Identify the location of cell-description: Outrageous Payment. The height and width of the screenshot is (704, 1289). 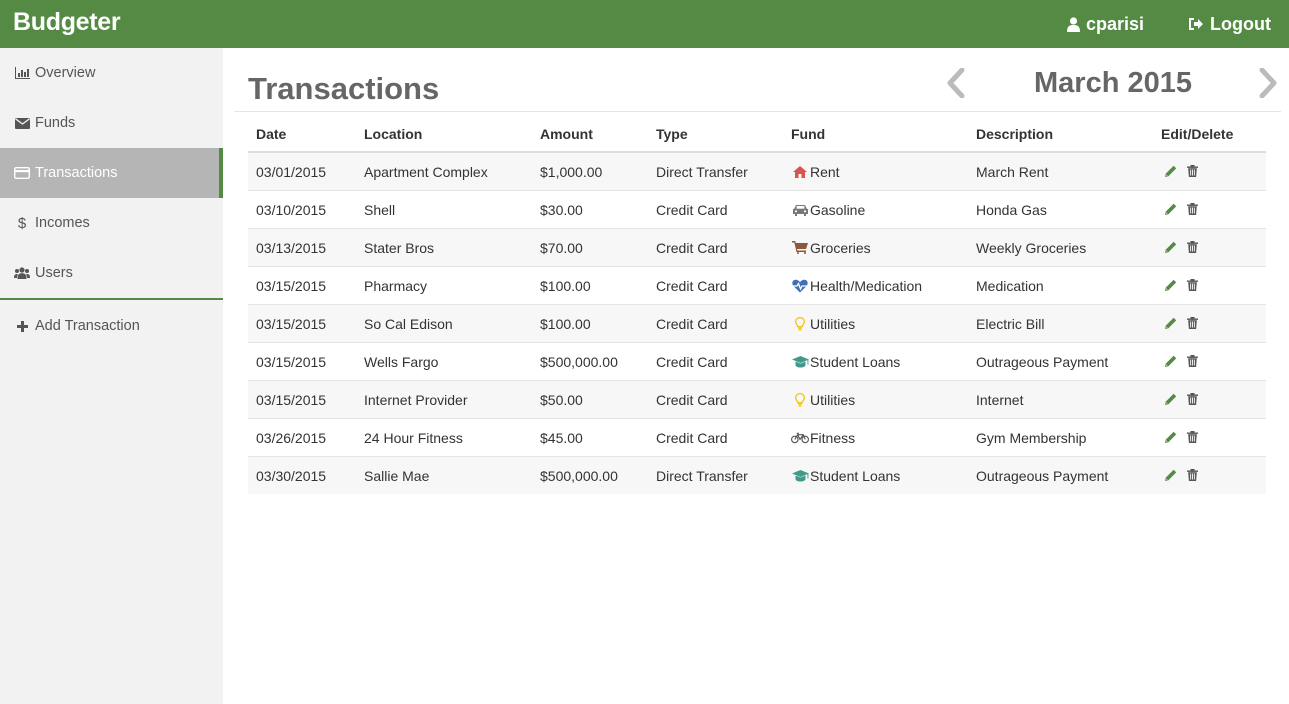
(1060, 361).